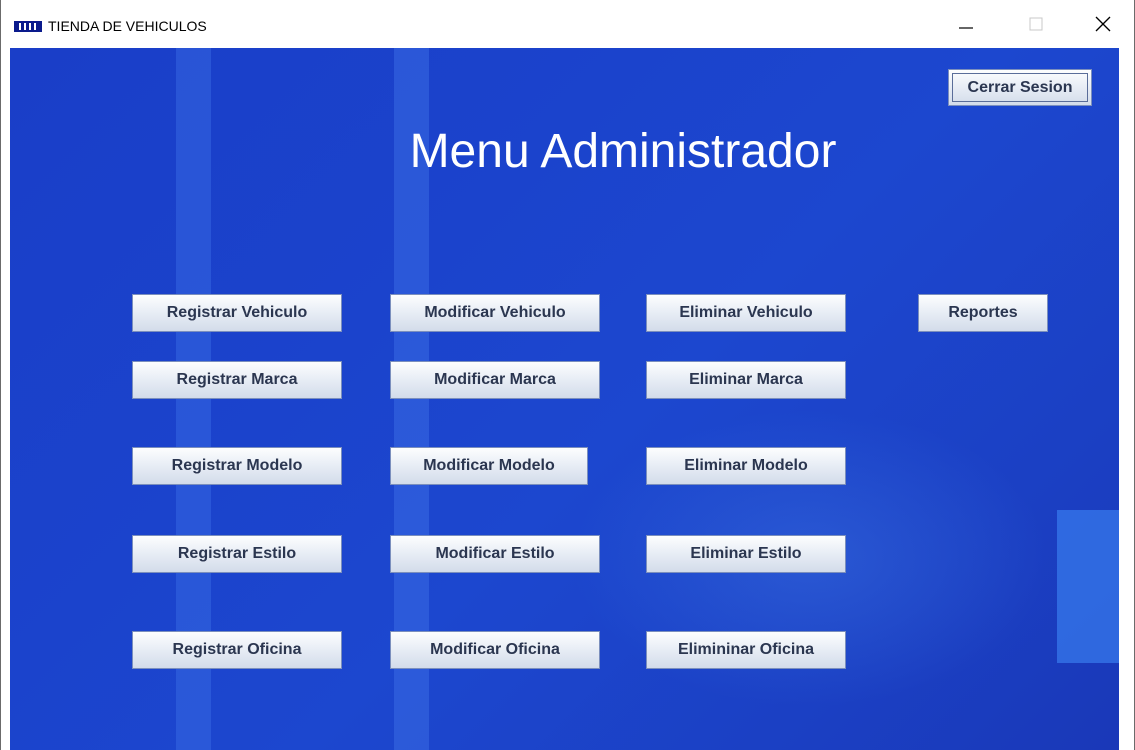  What do you see at coordinates (237, 466) in the screenshot?
I see `register-model-button: Registrar Modelo` at bounding box center [237, 466].